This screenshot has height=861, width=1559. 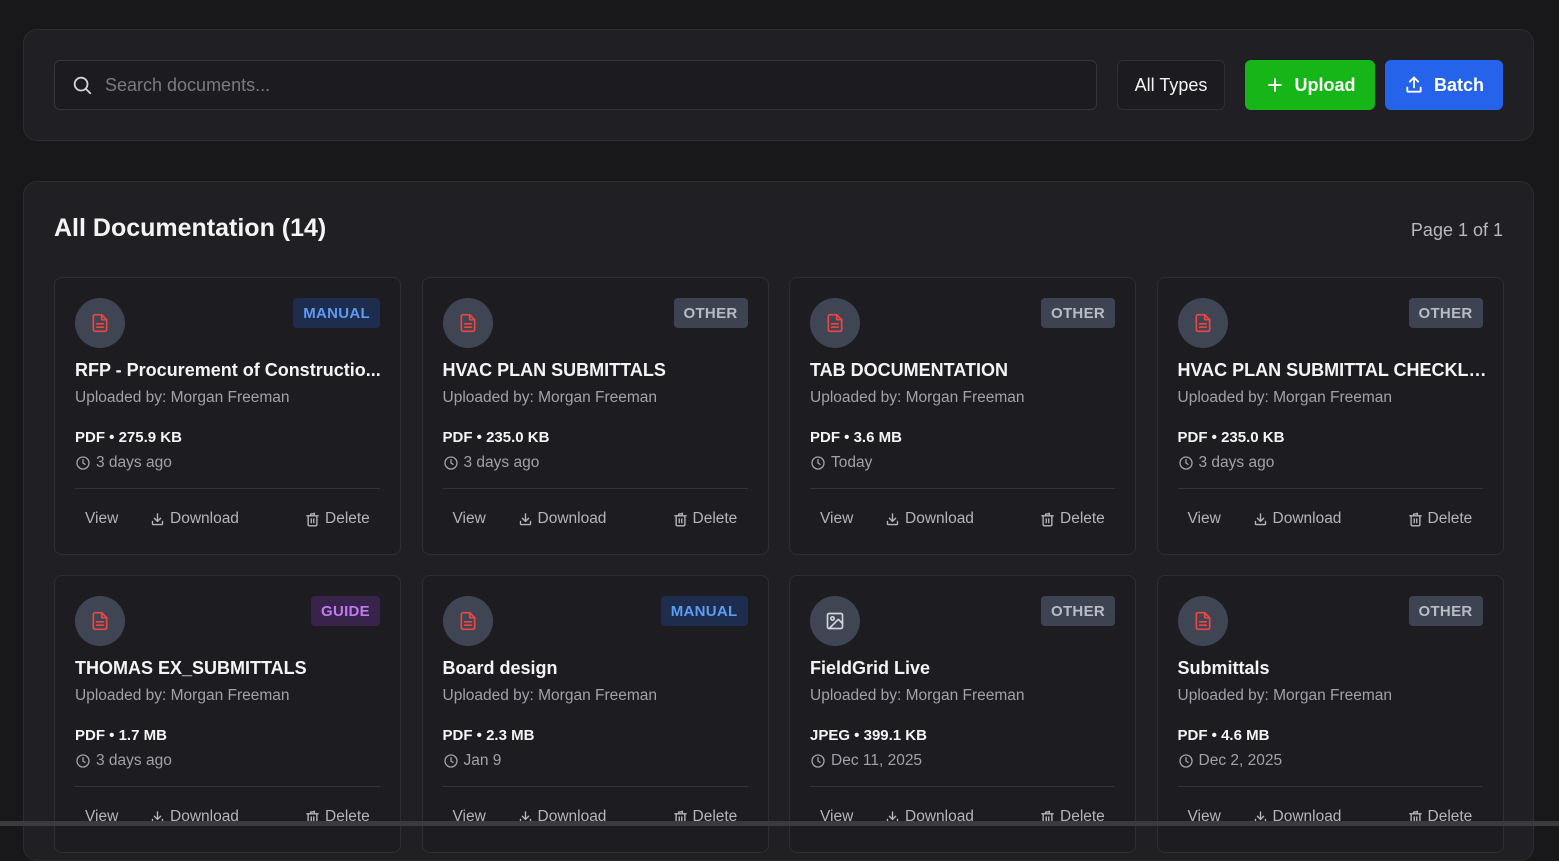 I want to click on horizontal-scrollbar, so click(x=779, y=823).